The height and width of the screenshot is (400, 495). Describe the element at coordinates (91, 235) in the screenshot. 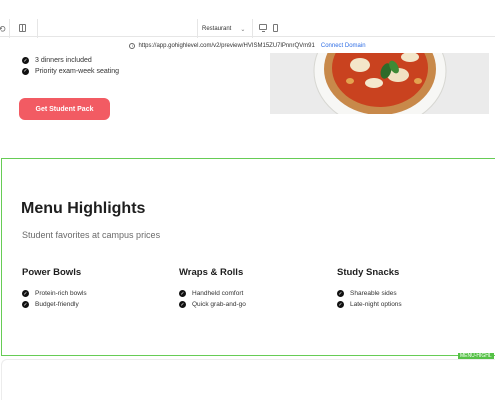

I see `menu-subtitle: Student favorites at campus prices` at that location.